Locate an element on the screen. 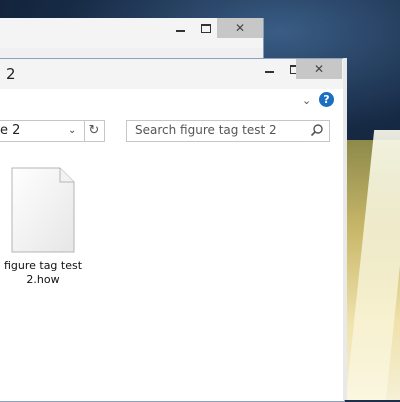 Image resolution: width=400 pixels, height=402 pixels. file-name-line-1: figure tag test is located at coordinates (43, 265).